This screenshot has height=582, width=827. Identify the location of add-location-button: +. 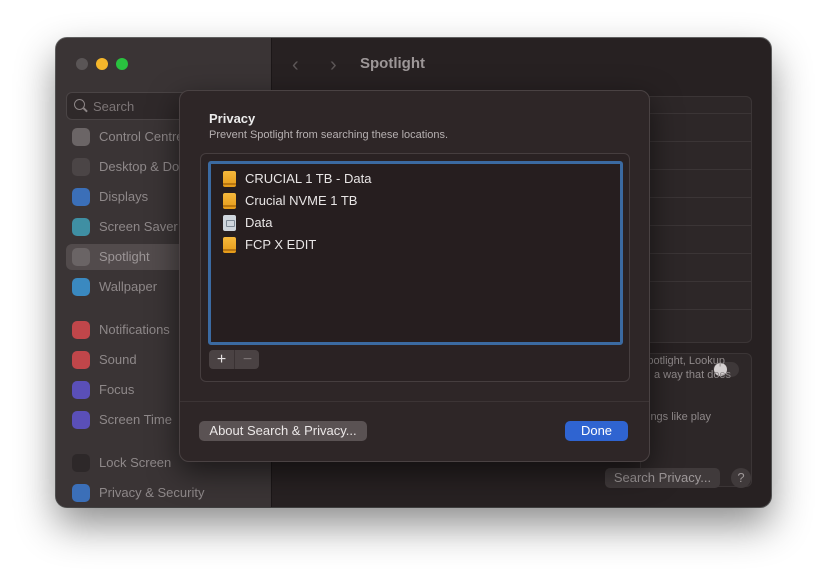
(221, 359).